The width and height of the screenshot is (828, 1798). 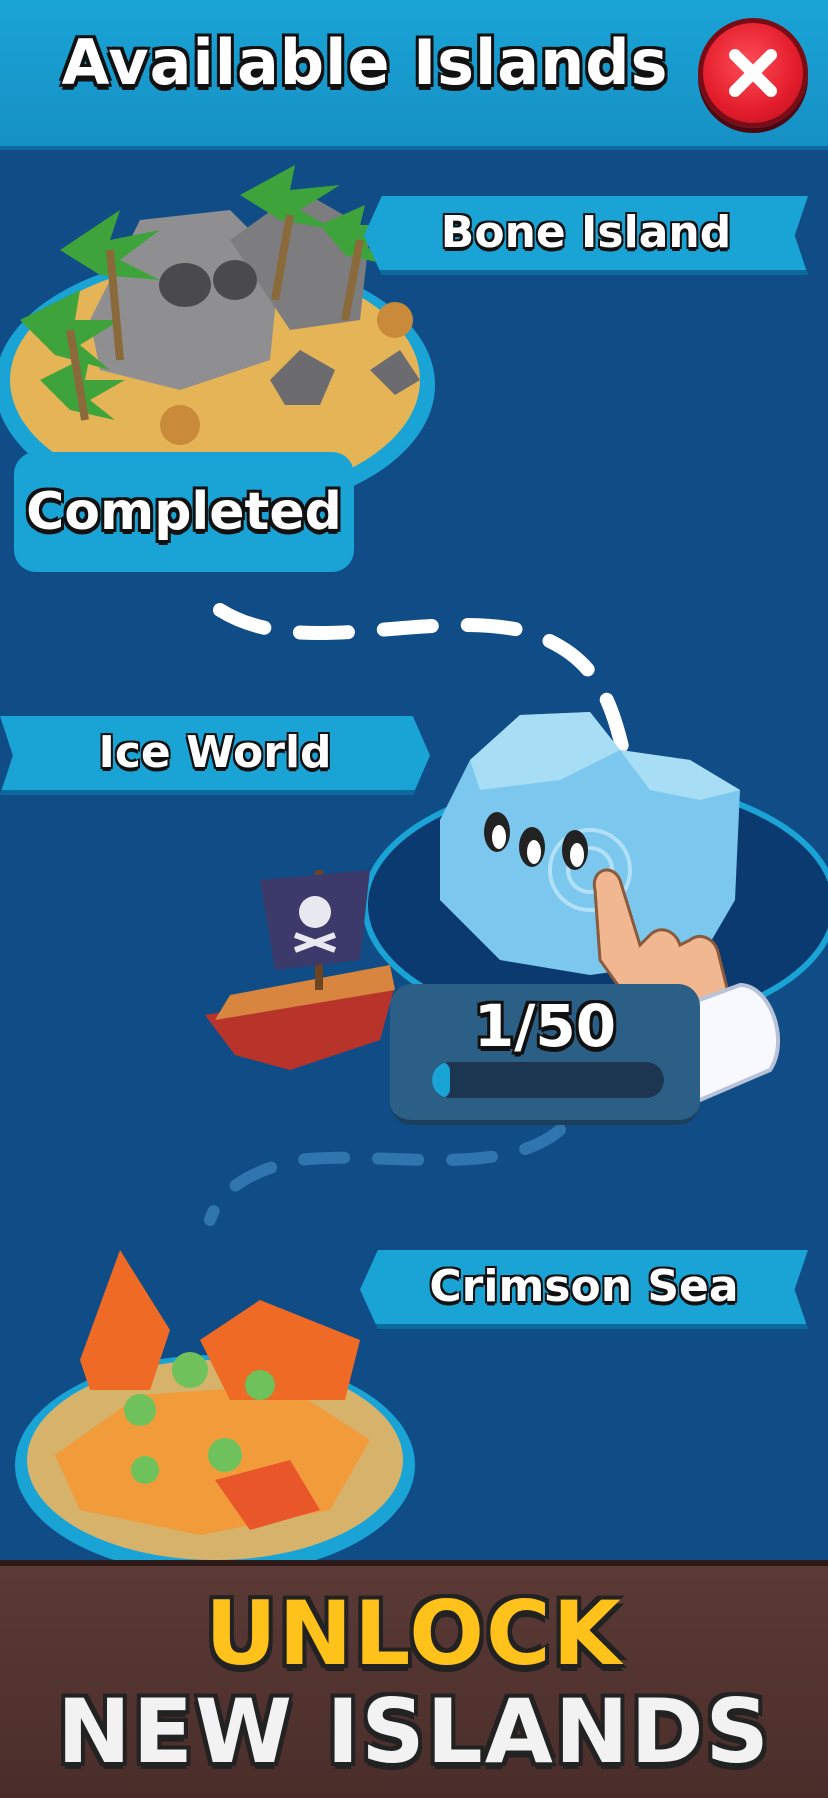 I want to click on close-icon, so click(x=753, y=73).